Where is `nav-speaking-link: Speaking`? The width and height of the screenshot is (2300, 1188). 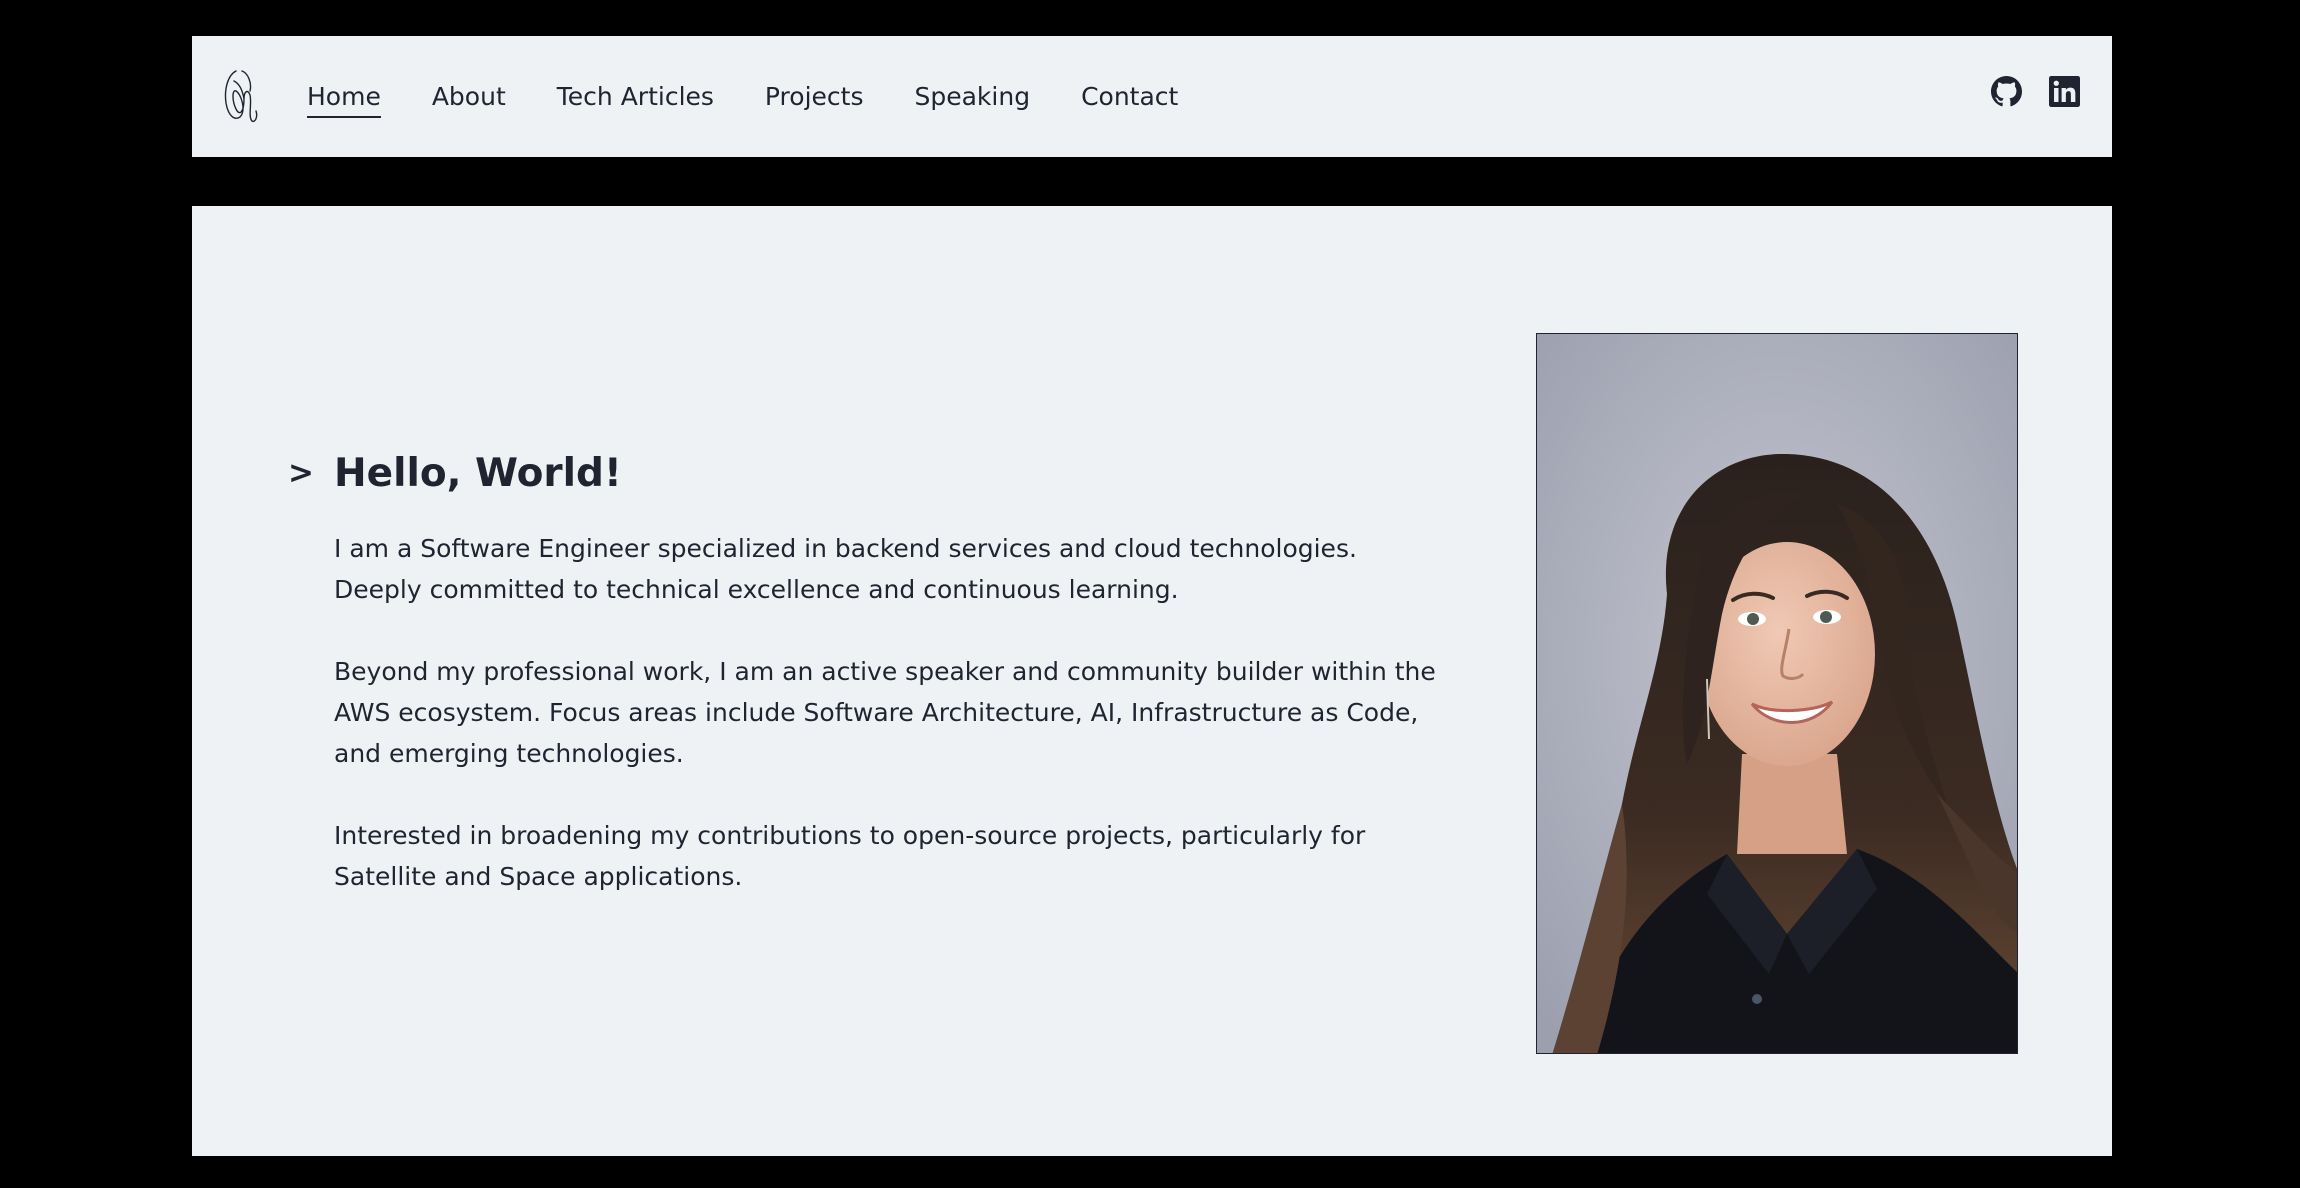 nav-speaking-link: Speaking is located at coordinates (972, 100).